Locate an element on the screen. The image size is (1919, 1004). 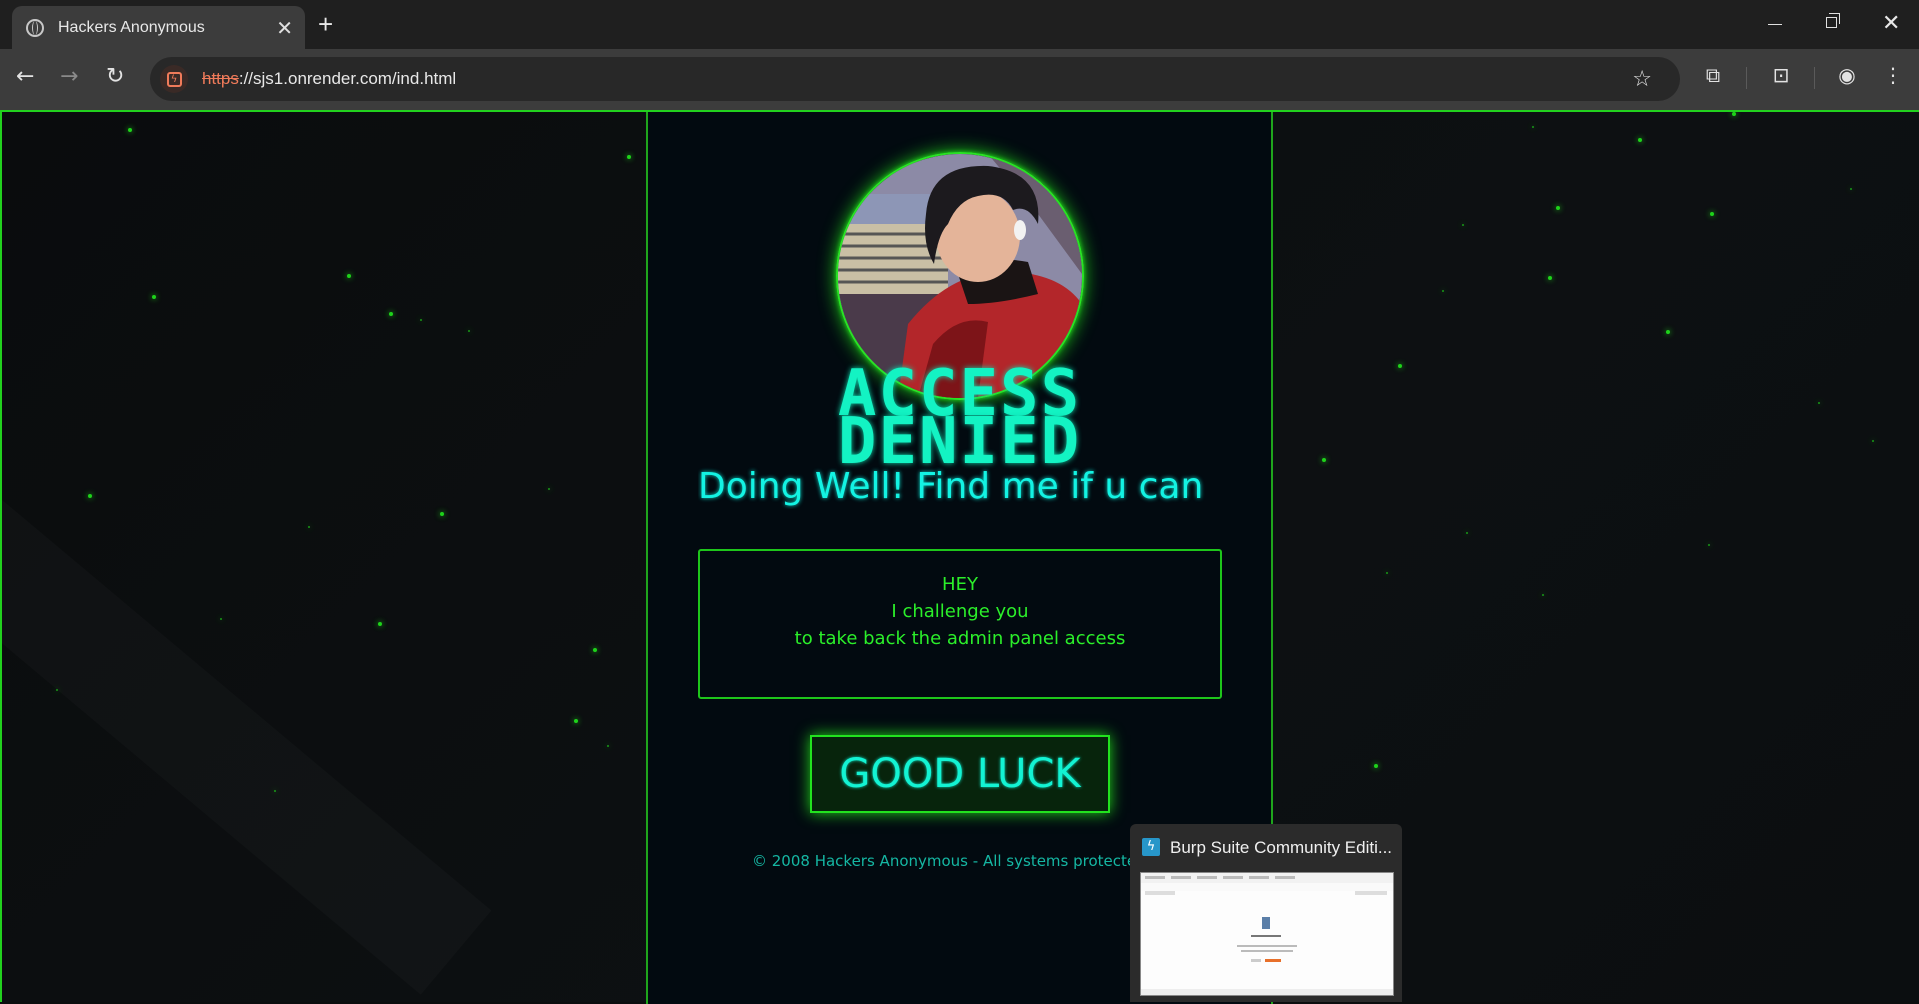
globe-icon is located at coordinates (35, 27).